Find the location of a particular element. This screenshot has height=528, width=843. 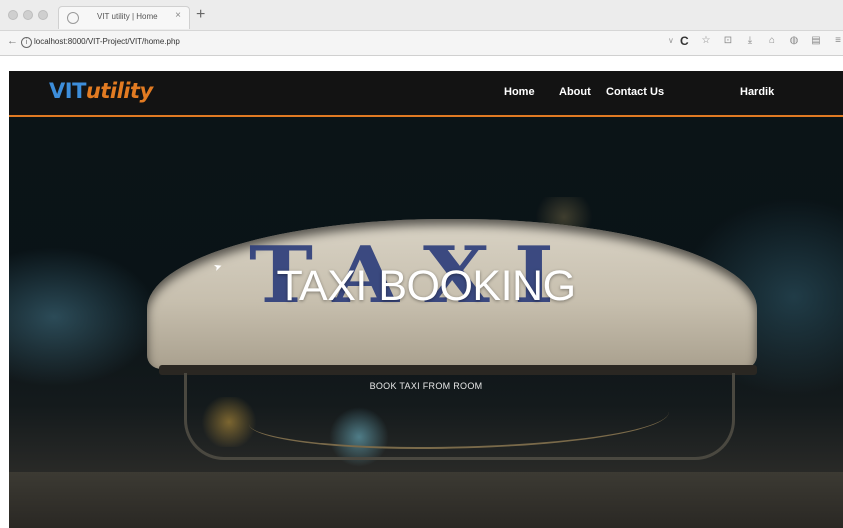

back-icon: ← is located at coordinates (12, 41).